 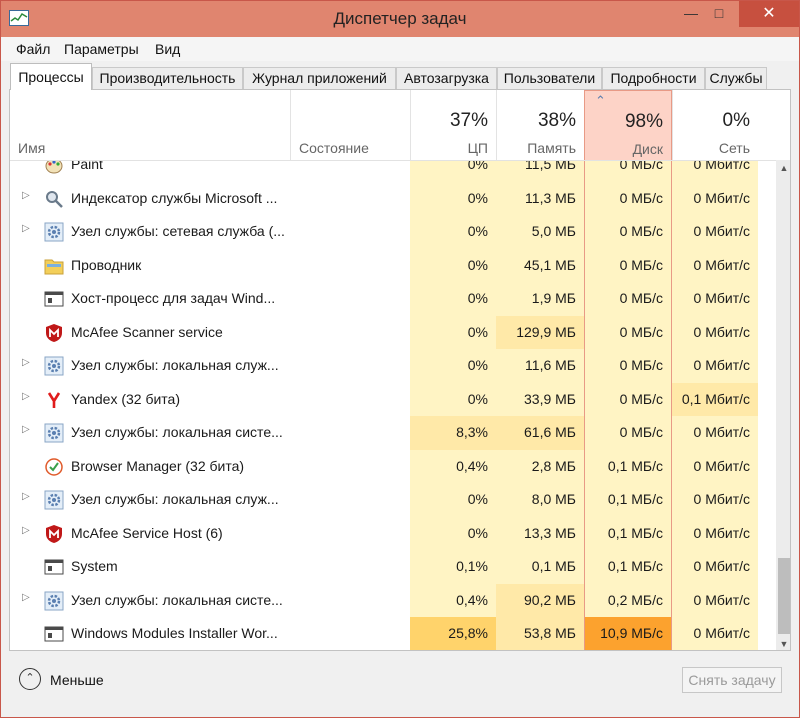 What do you see at coordinates (54, 601) in the screenshot?
I see `service-host-icon` at bounding box center [54, 601].